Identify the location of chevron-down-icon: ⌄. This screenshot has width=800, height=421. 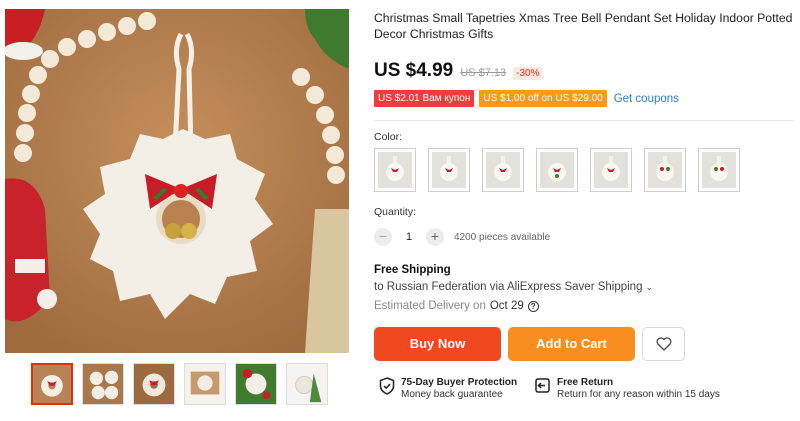
(649, 286).